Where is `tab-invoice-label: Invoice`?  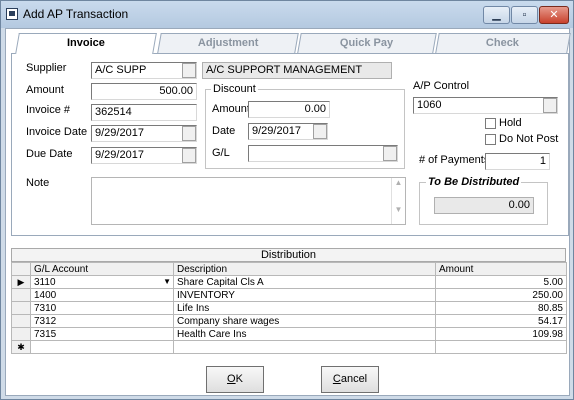 tab-invoice-label: Invoice is located at coordinates (86, 43).